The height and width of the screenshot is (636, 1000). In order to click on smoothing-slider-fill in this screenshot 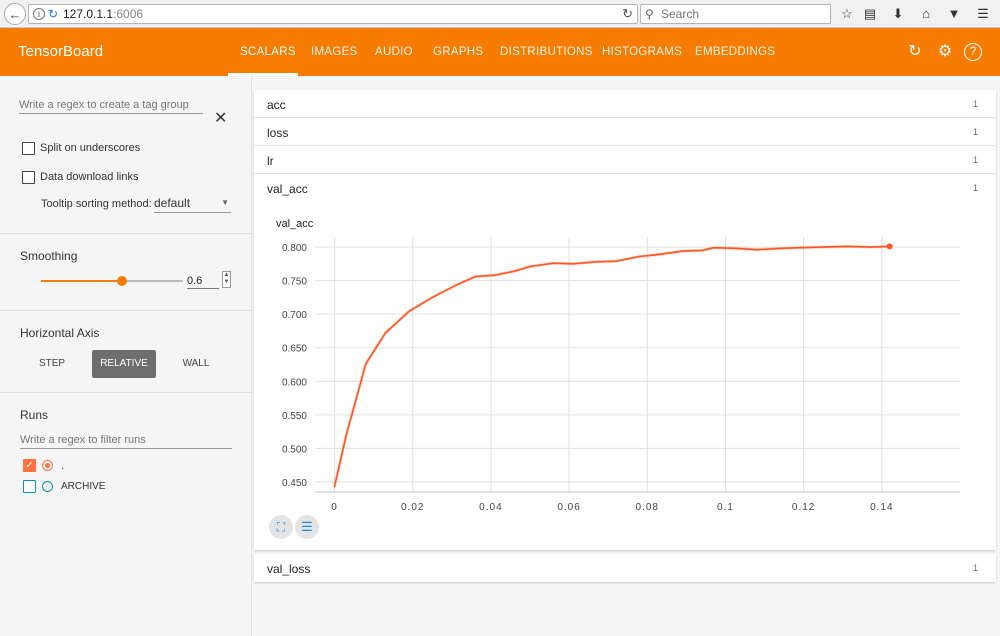, I will do `click(81, 281)`.